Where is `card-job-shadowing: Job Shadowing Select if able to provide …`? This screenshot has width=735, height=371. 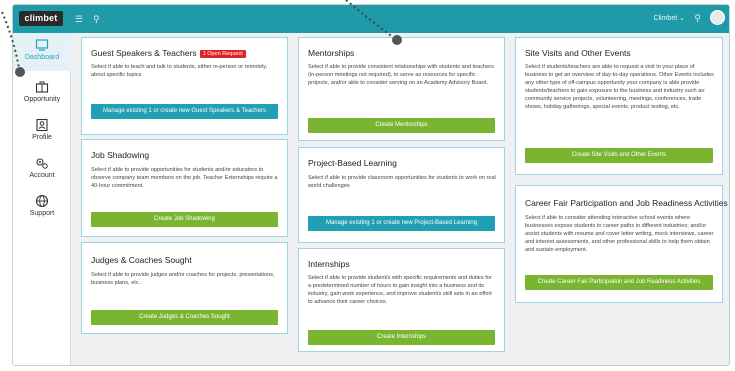 card-job-shadowing: Job Shadowing Select if able to provide … is located at coordinates (184, 188).